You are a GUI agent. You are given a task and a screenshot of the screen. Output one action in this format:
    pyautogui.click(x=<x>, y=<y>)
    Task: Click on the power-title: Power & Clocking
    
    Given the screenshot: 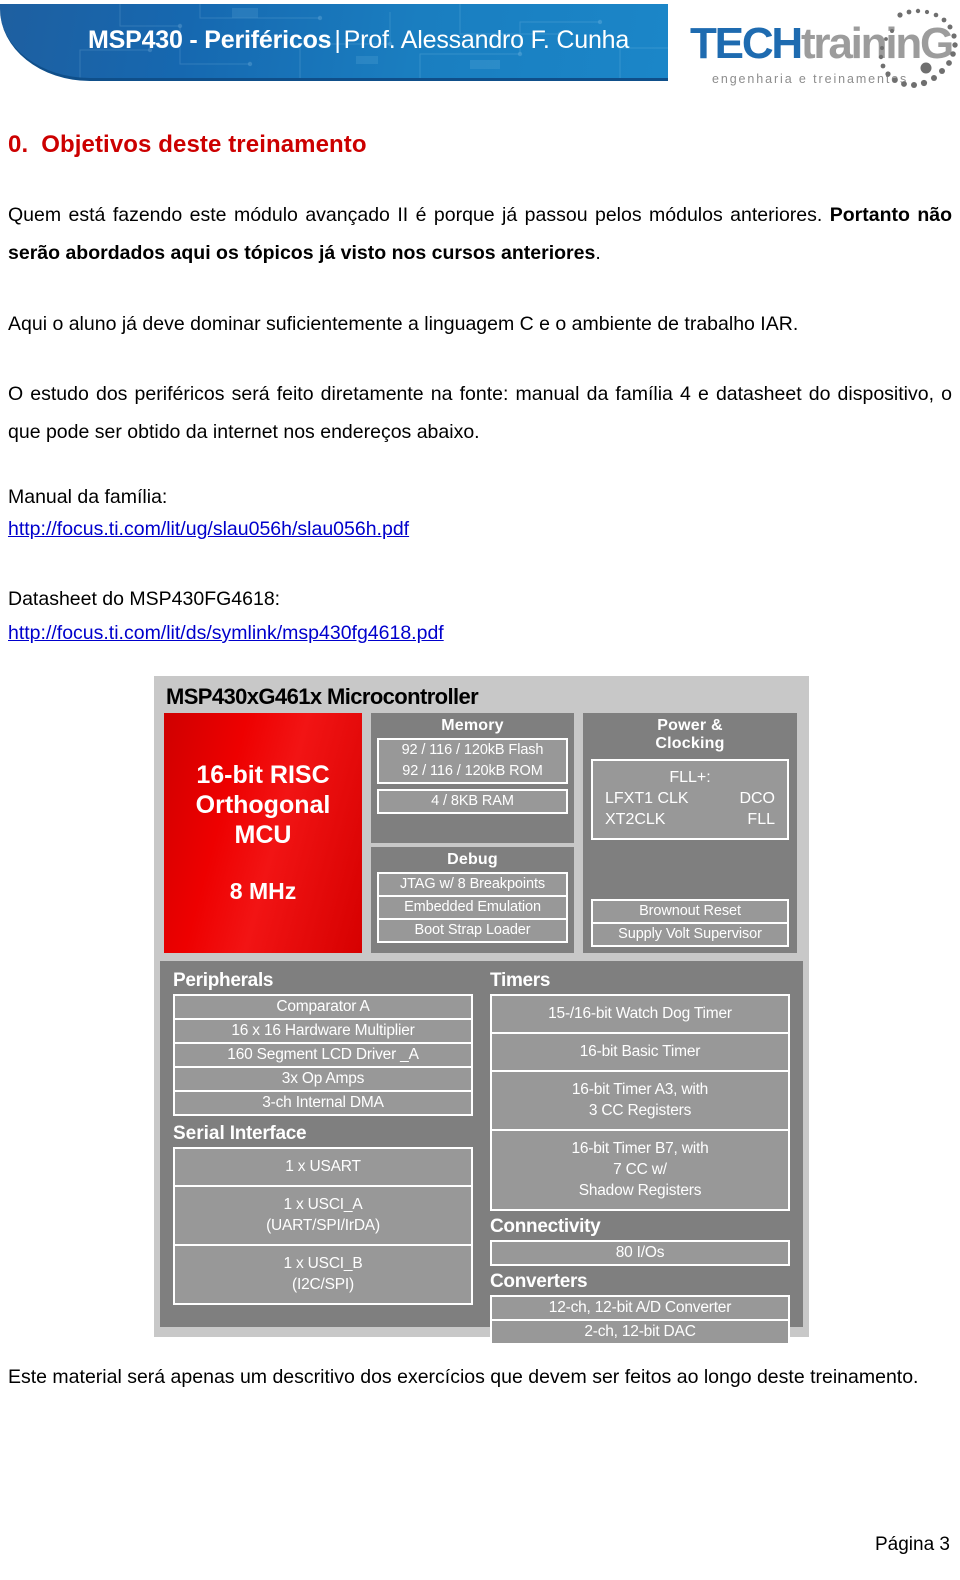 What is the action you would take?
    pyautogui.click(x=690, y=733)
    